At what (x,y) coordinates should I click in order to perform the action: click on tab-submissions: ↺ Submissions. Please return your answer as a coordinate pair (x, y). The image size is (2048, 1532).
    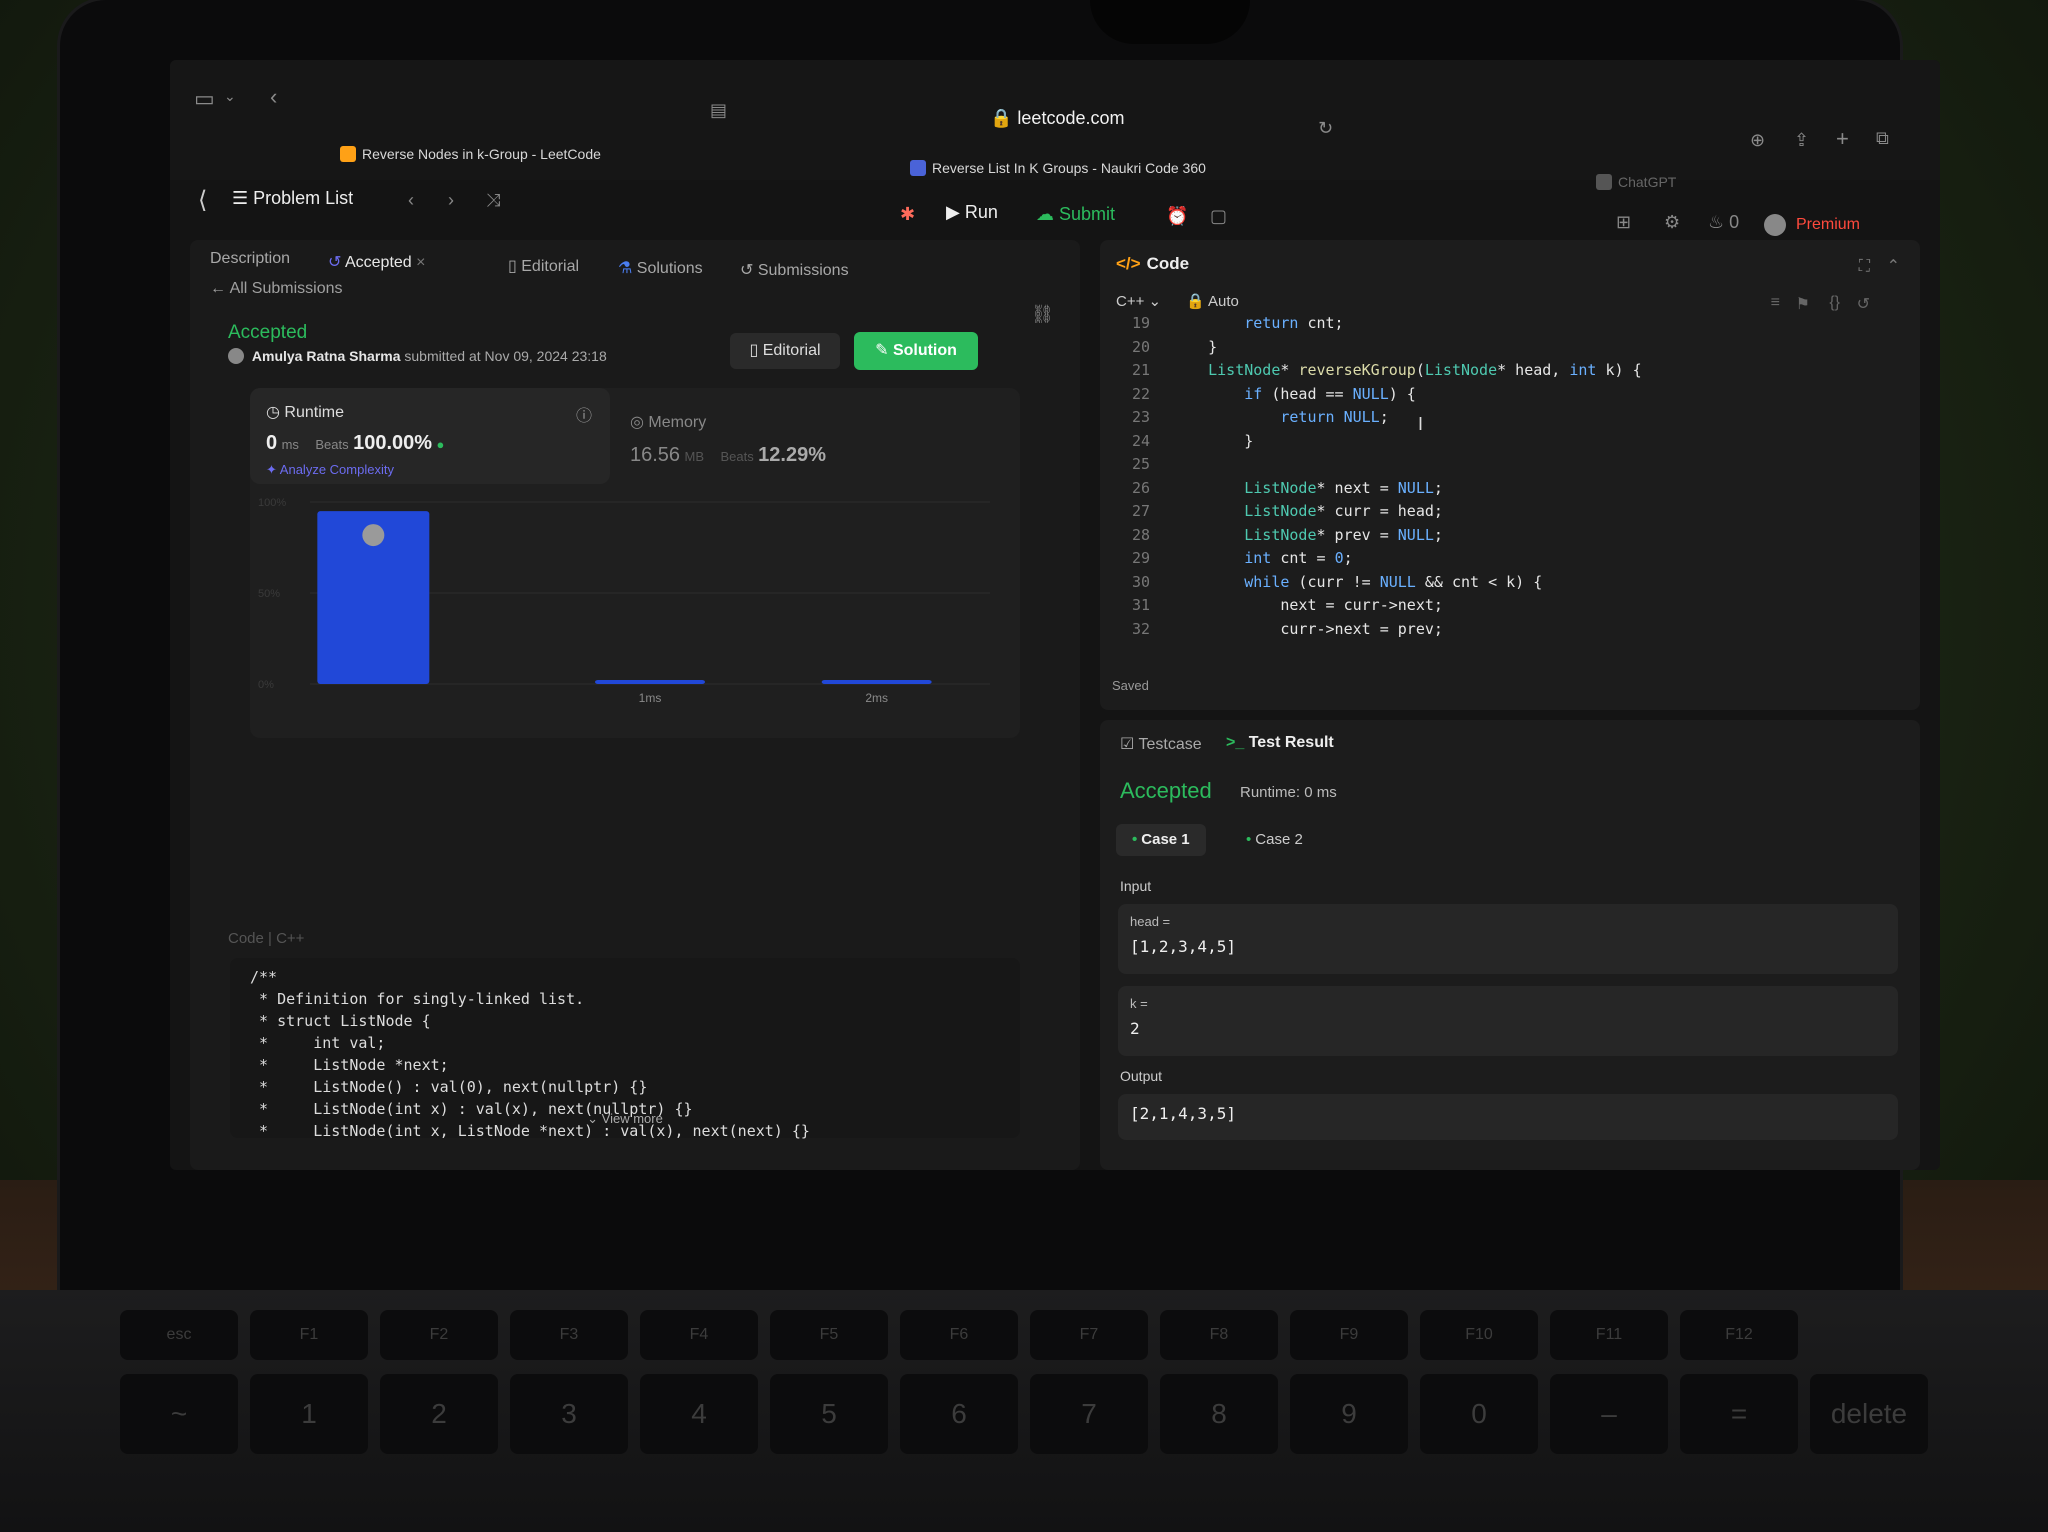
    Looking at the image, I should click on (794, 270).